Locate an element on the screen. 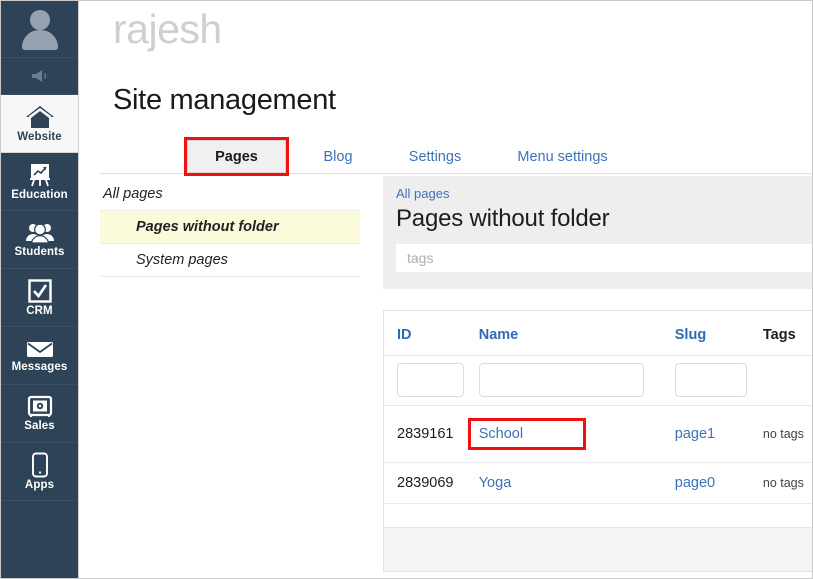 The image size is (813, 579). cell-slug: page1 is located at coordinates (718, 434).